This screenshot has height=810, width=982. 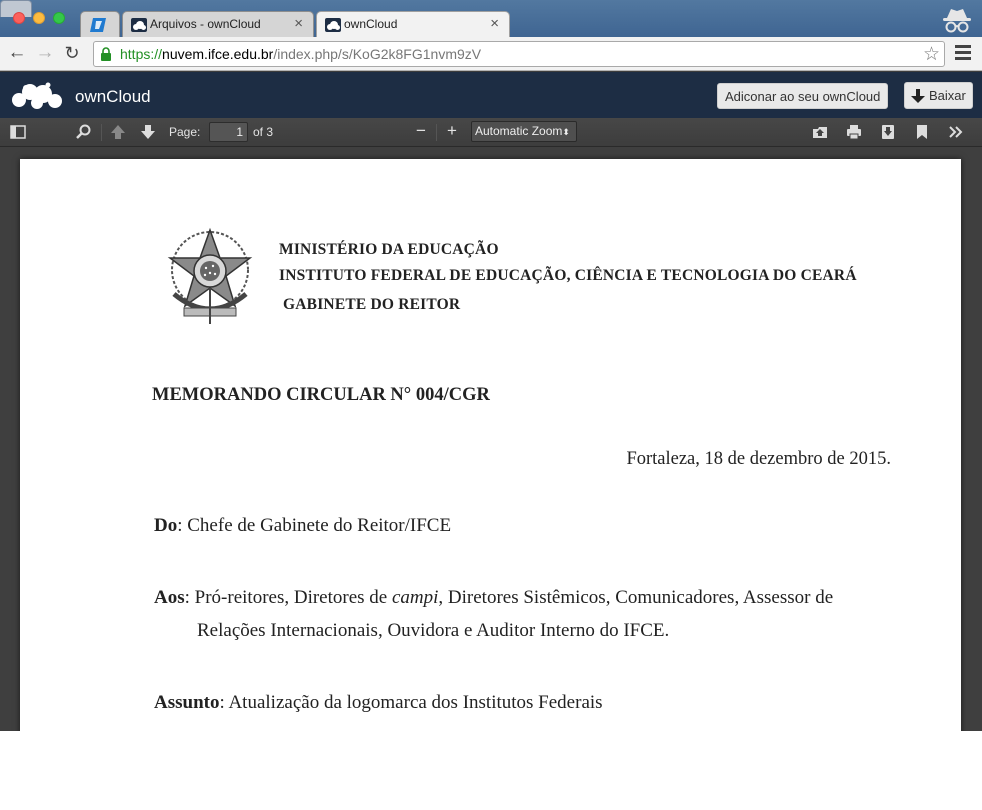 I want to click on tab-strip: Arquivos - ownCloud × ownCloud ×, so click(x=491, y=19).